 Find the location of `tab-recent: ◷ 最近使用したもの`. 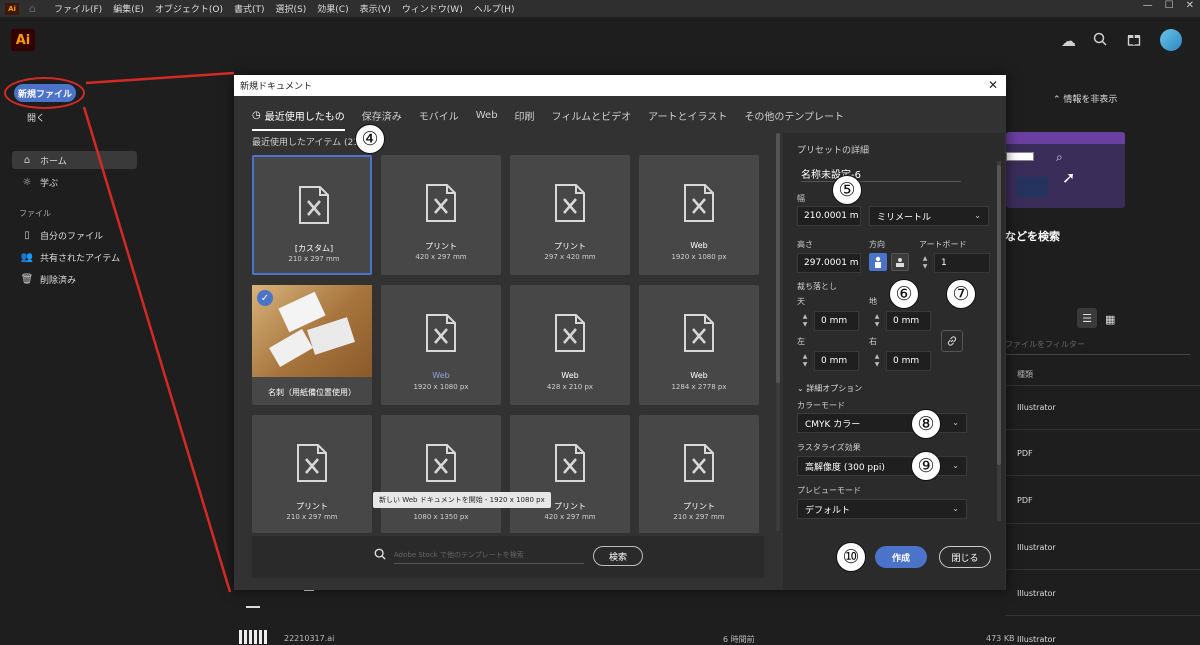

tab-recent: ◷ 最近使用したもの is located at coordinates (298, 118).